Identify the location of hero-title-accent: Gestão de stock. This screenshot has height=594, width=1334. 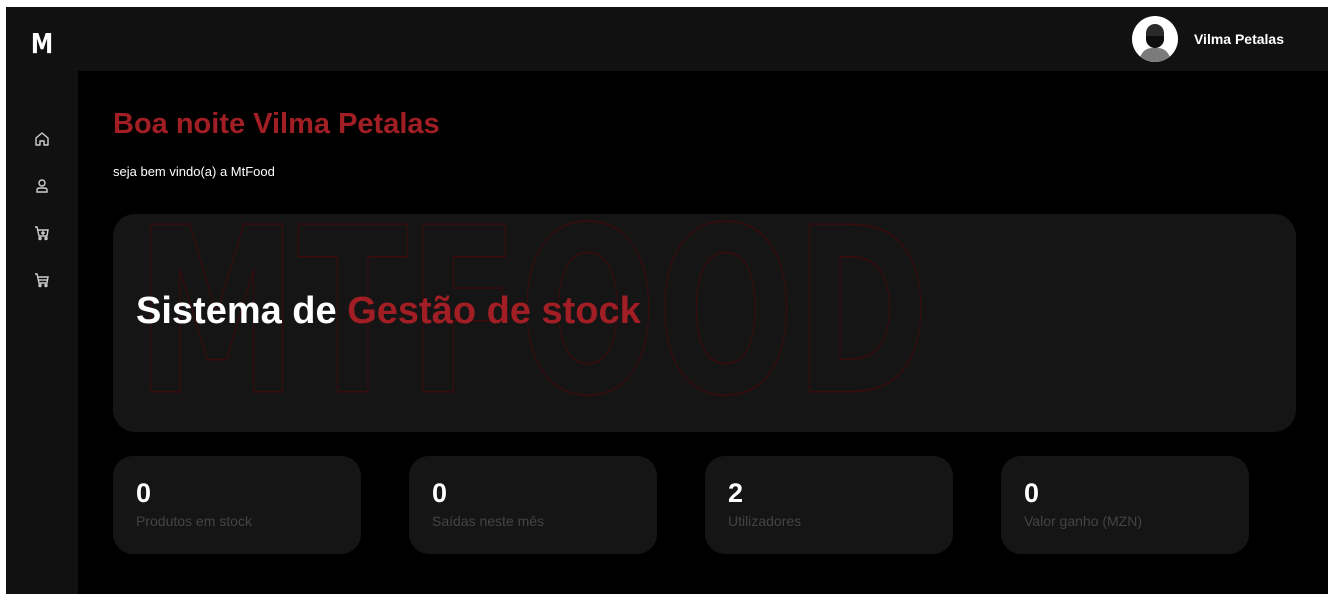
(494, 311).